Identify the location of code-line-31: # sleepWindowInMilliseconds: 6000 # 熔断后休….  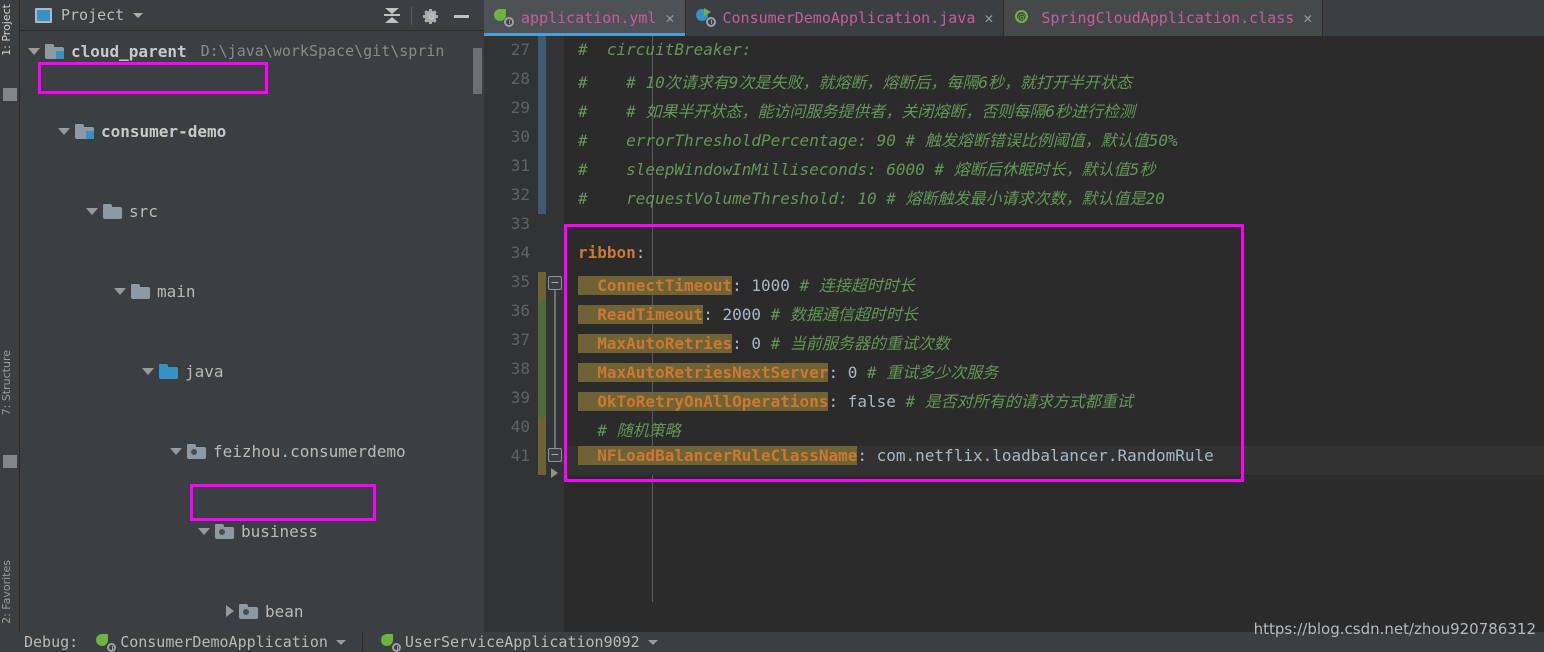
(867, 169).